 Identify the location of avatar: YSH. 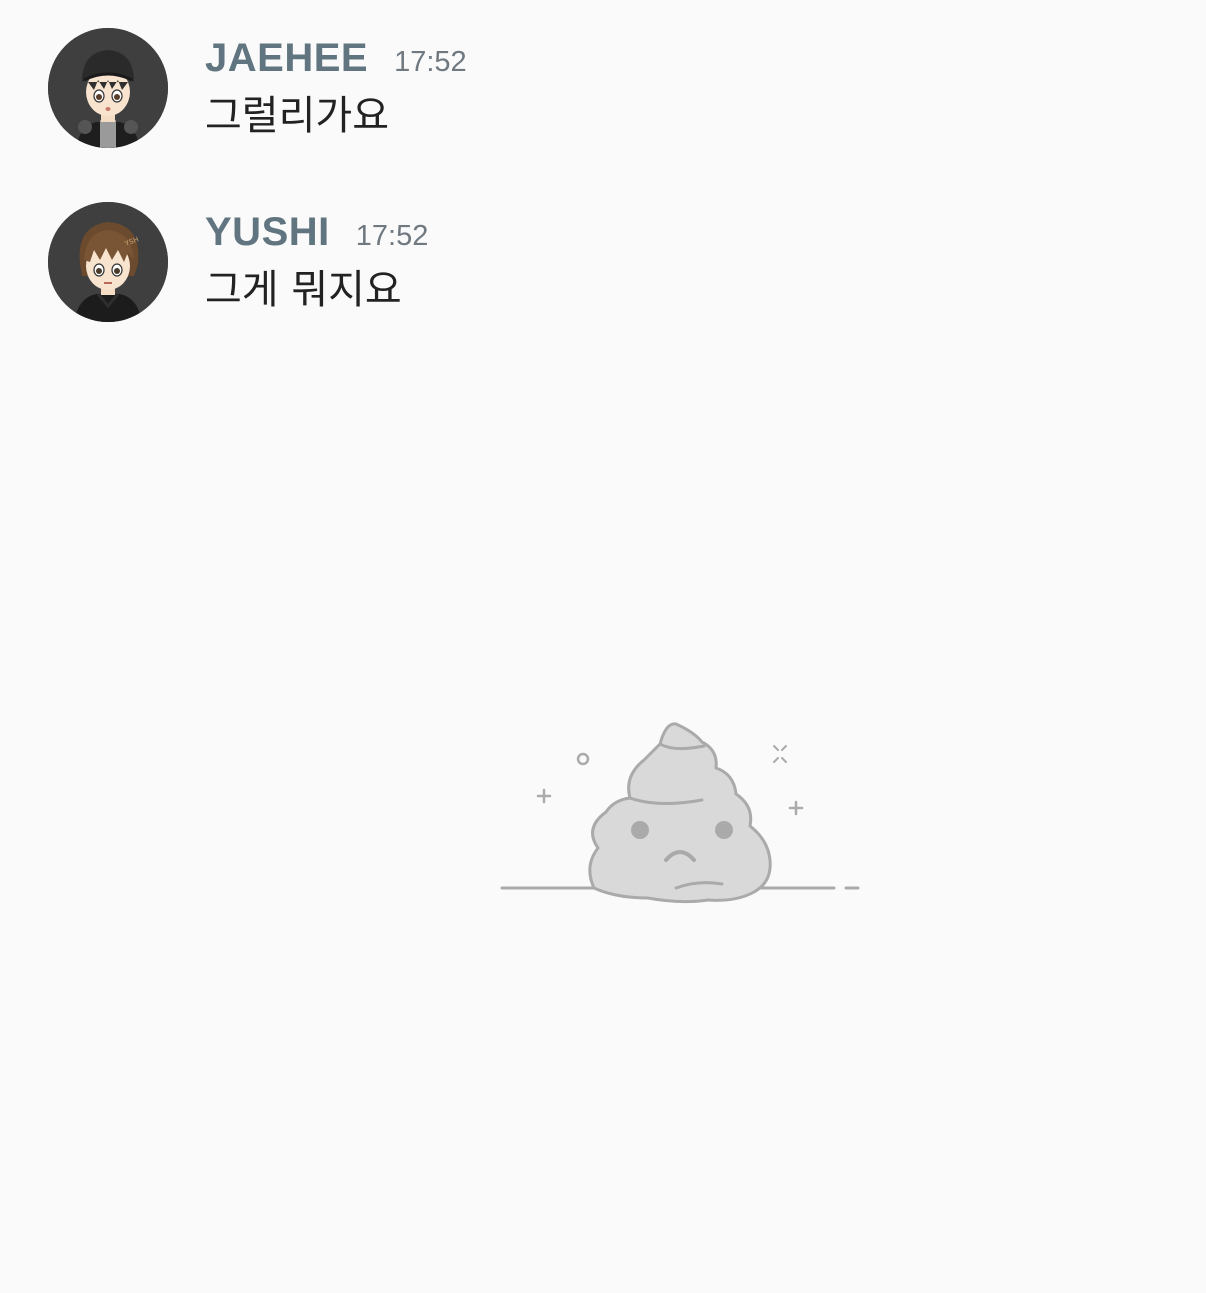
(108, 262).